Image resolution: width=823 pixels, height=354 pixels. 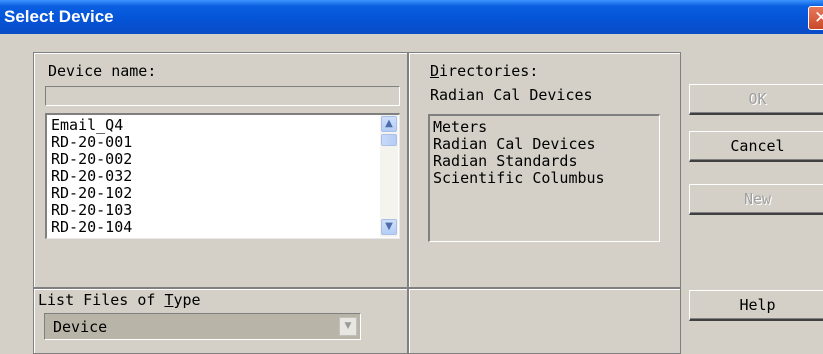 I want to click on device-name-input, so click(x=222, y=96).